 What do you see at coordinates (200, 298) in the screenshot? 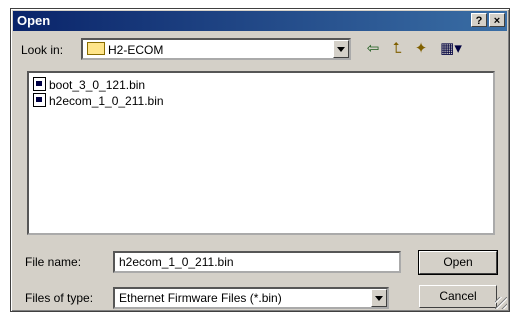
I see `file-type-value: Ethernet Firmware Files (*.bin)` at bounding box center [200, 298].